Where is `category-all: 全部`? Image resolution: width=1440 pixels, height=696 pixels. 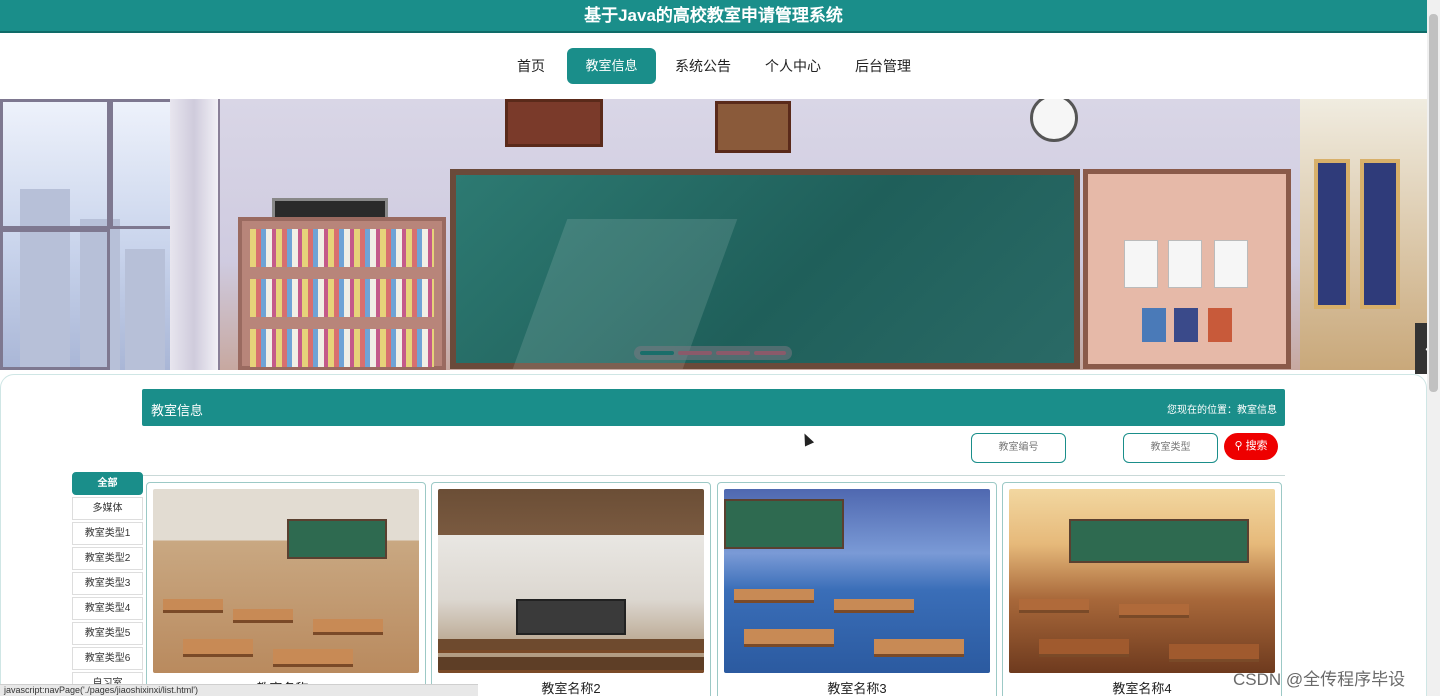 category-all: 全部 is located at coordinates (107, 483).